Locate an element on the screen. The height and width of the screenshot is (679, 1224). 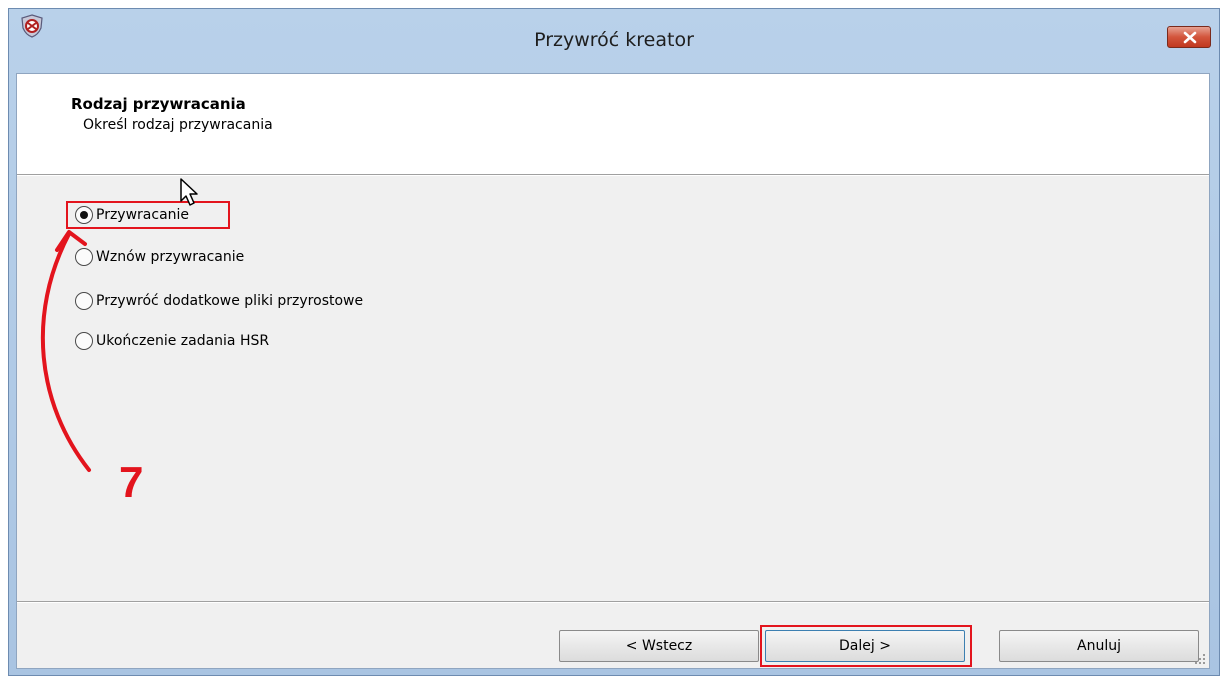
title-bar: Przywróć kreator is located at coordinates (614, 41).